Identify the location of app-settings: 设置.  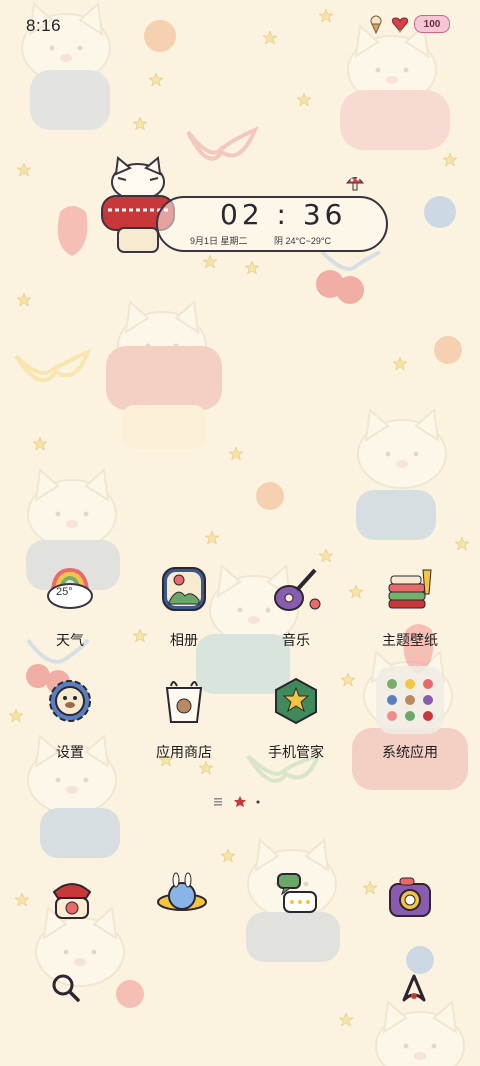
(70, 726).